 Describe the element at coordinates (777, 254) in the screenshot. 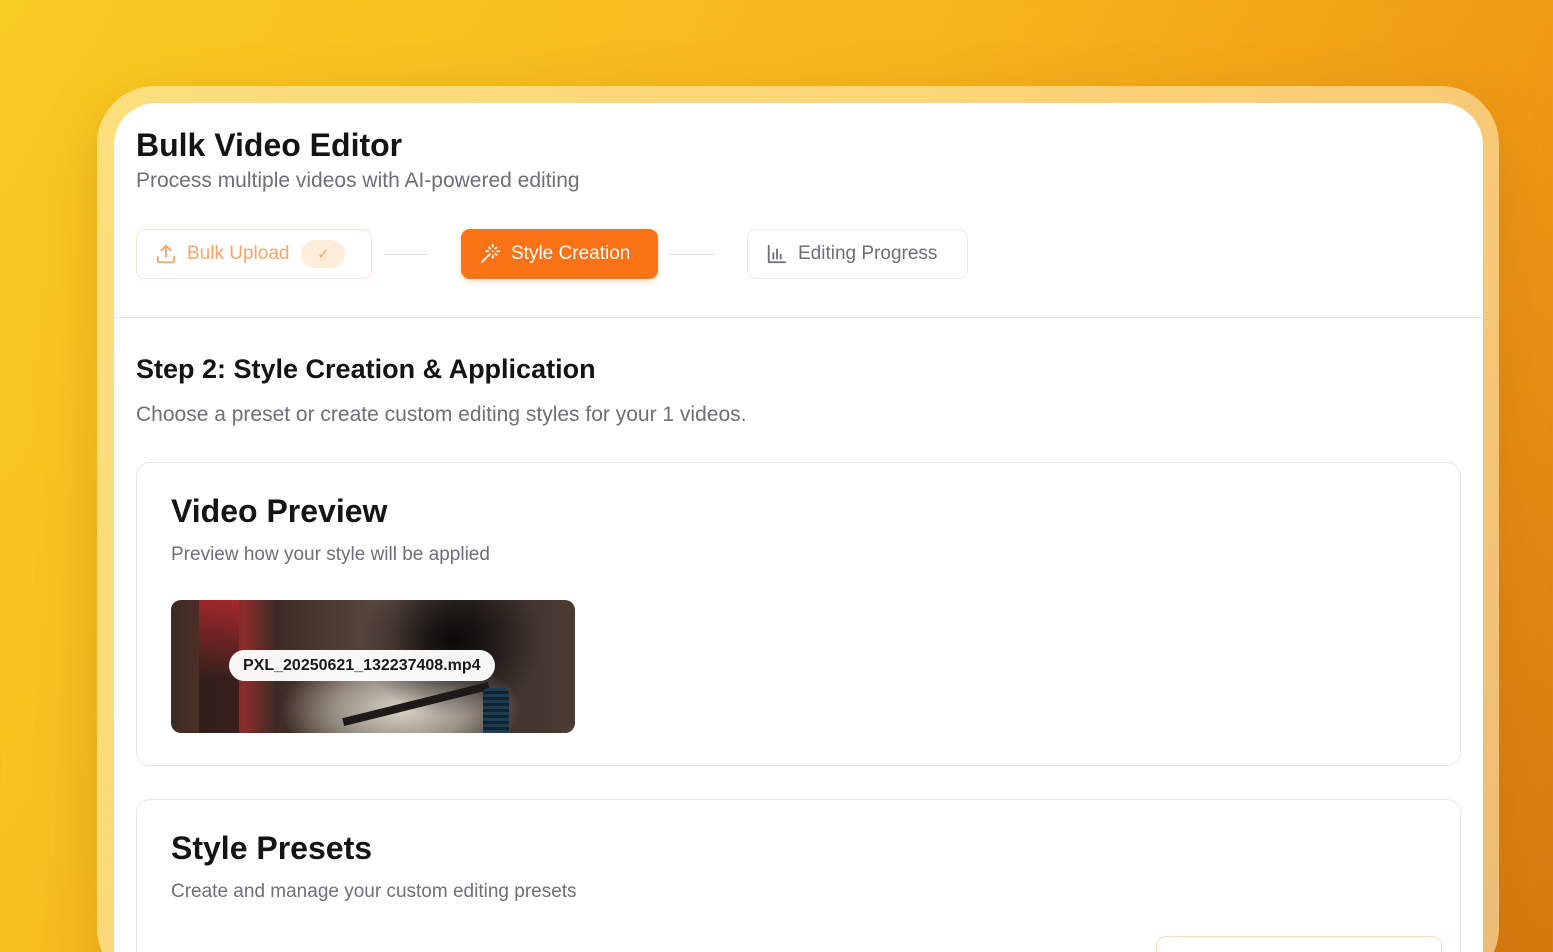

I see `bar-chart-icon` at that location.